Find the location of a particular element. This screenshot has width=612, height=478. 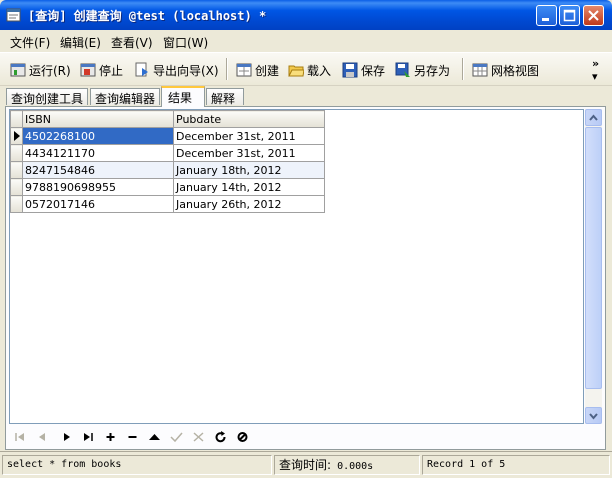

table-row: 9788190698955 January 14th, 2012 is located at coordinates (167, 187).